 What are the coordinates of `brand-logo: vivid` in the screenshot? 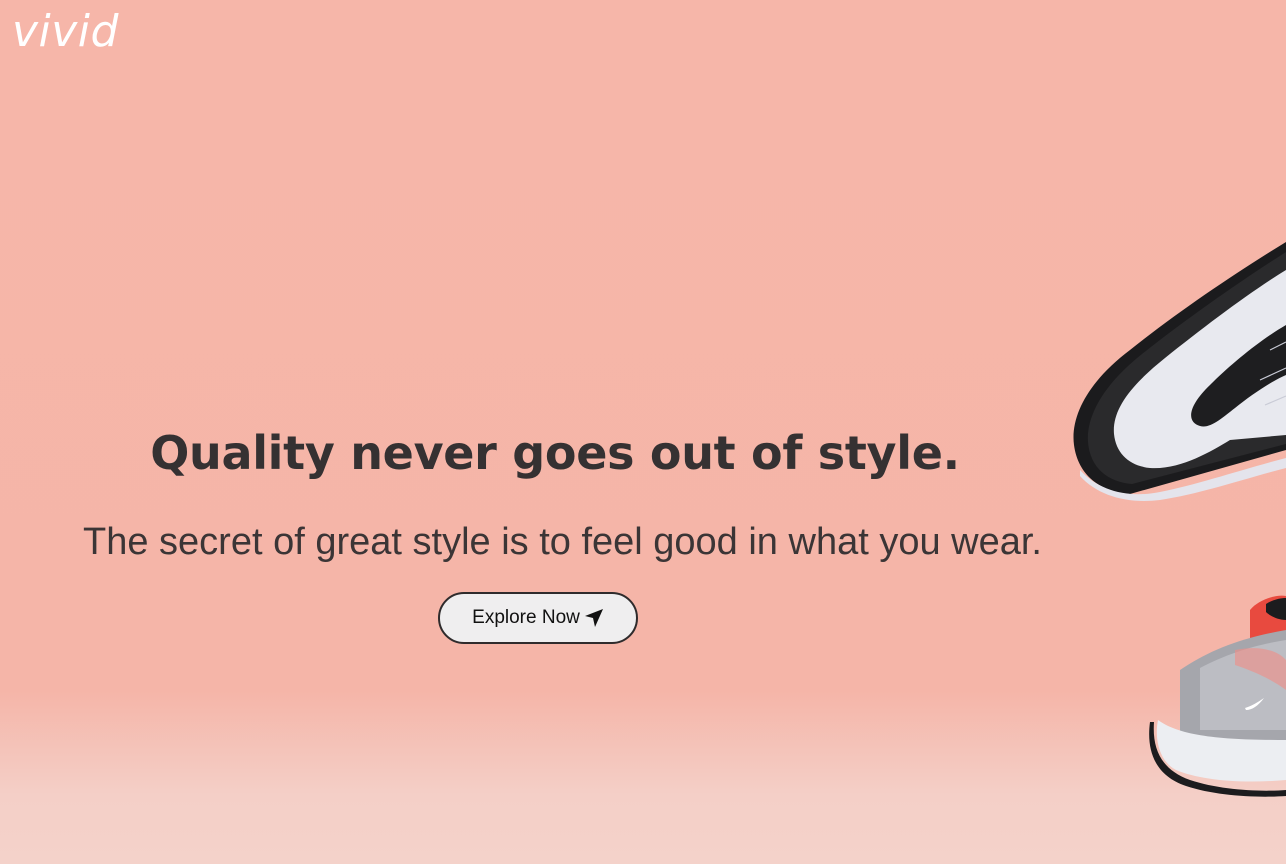 It's located at (65, 32).